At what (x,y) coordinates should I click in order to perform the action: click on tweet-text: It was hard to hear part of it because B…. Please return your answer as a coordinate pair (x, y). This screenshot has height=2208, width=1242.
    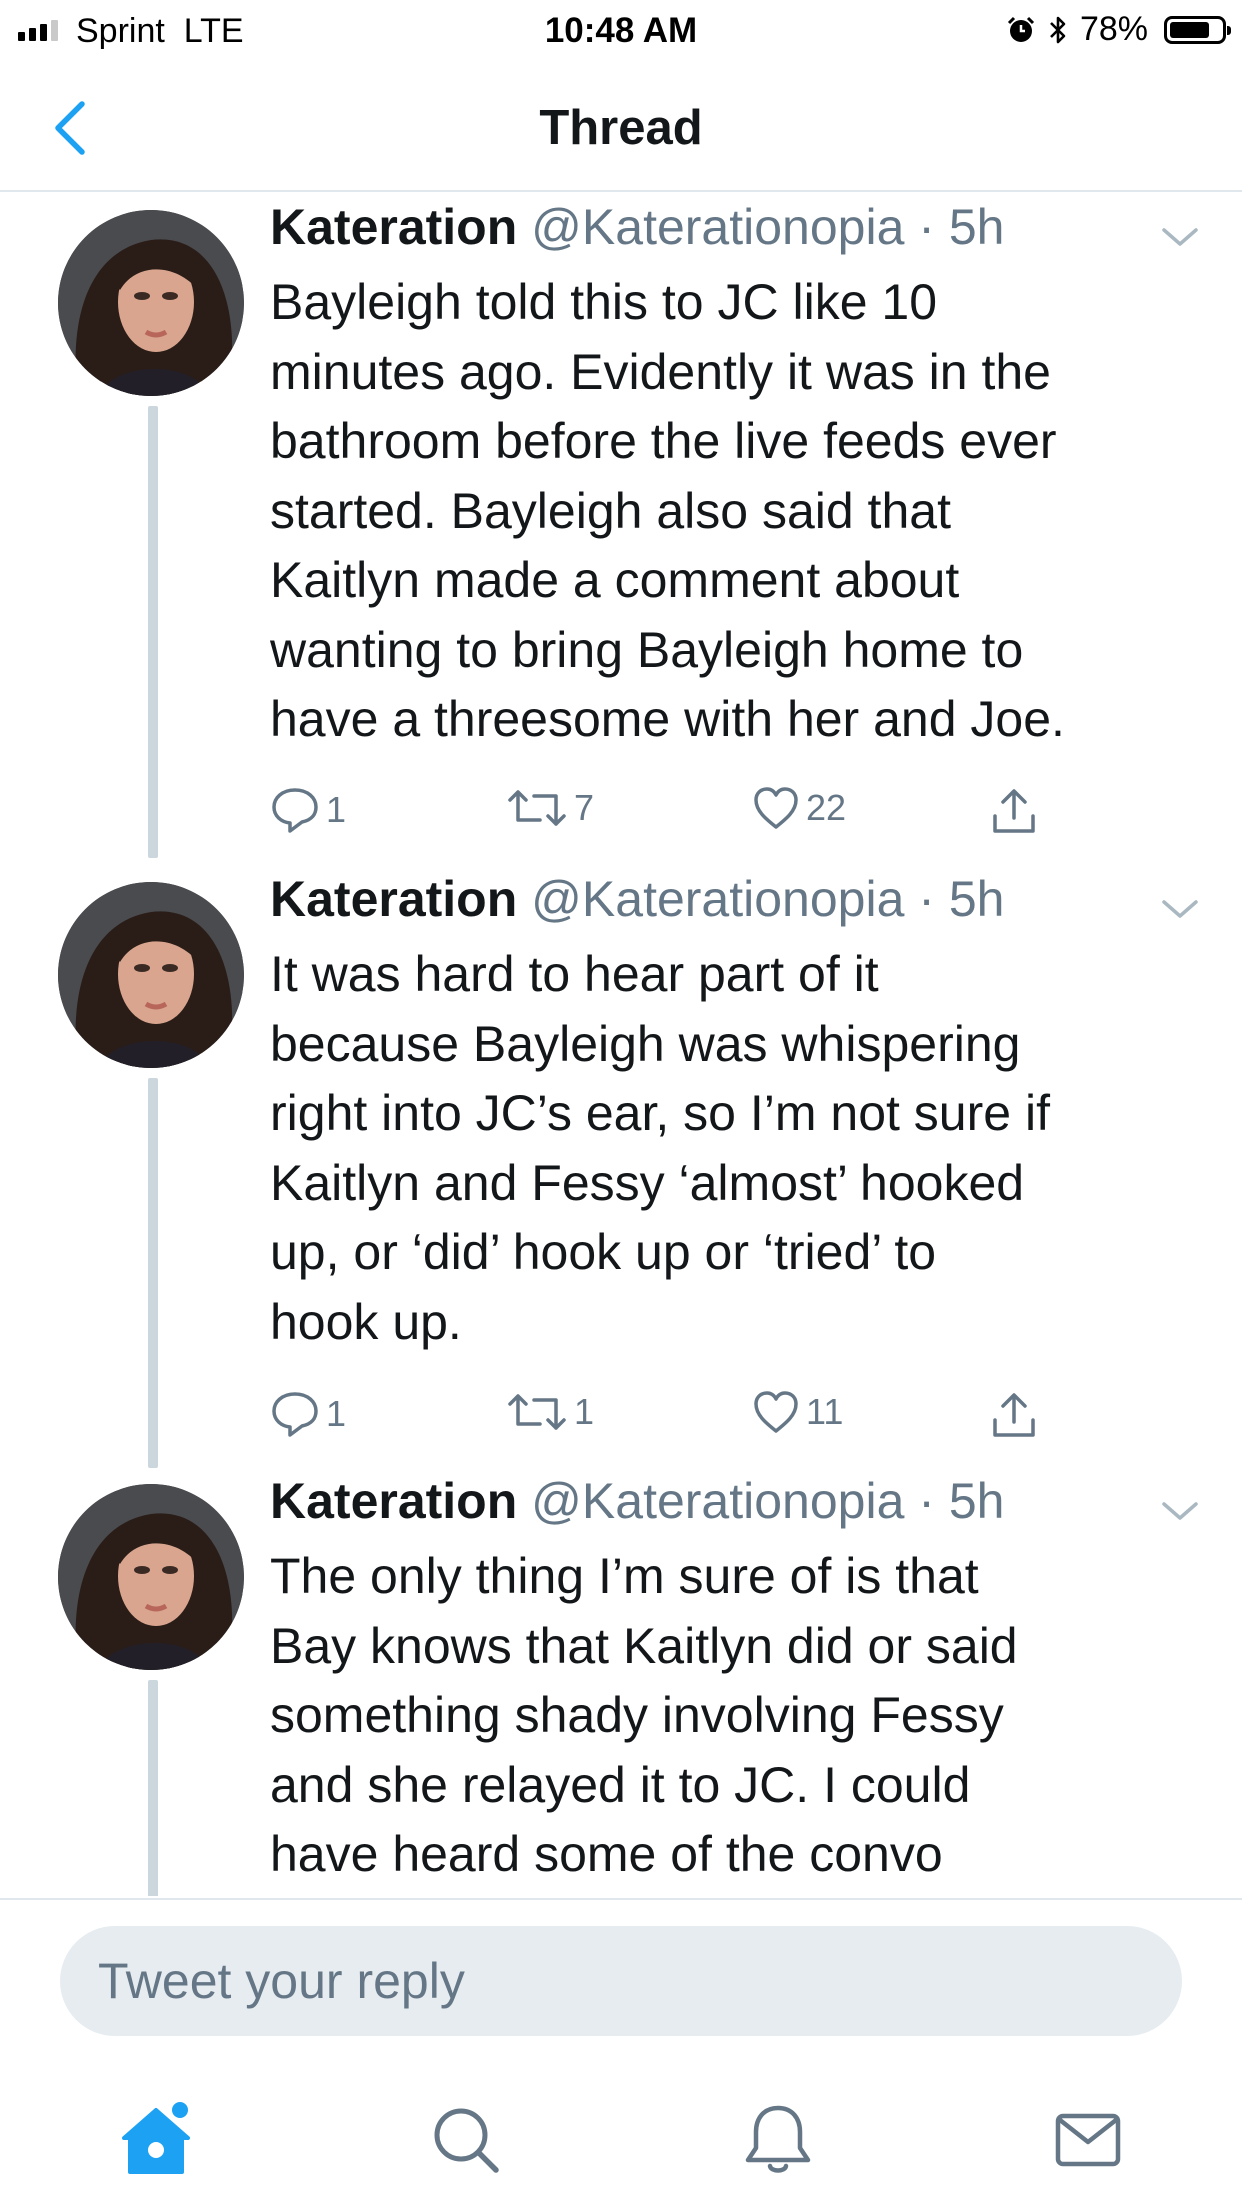
    Looking at the image, I should click on (745, 1148).